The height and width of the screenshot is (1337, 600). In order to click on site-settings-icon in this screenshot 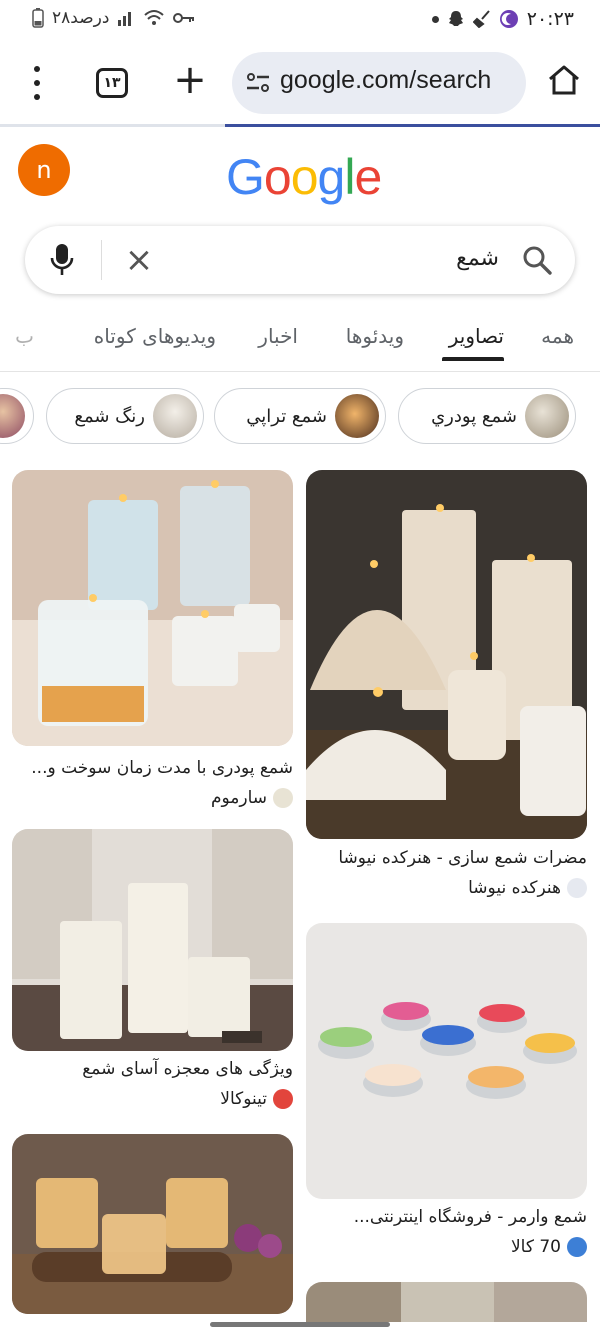, I will do `click(258, 83)`.